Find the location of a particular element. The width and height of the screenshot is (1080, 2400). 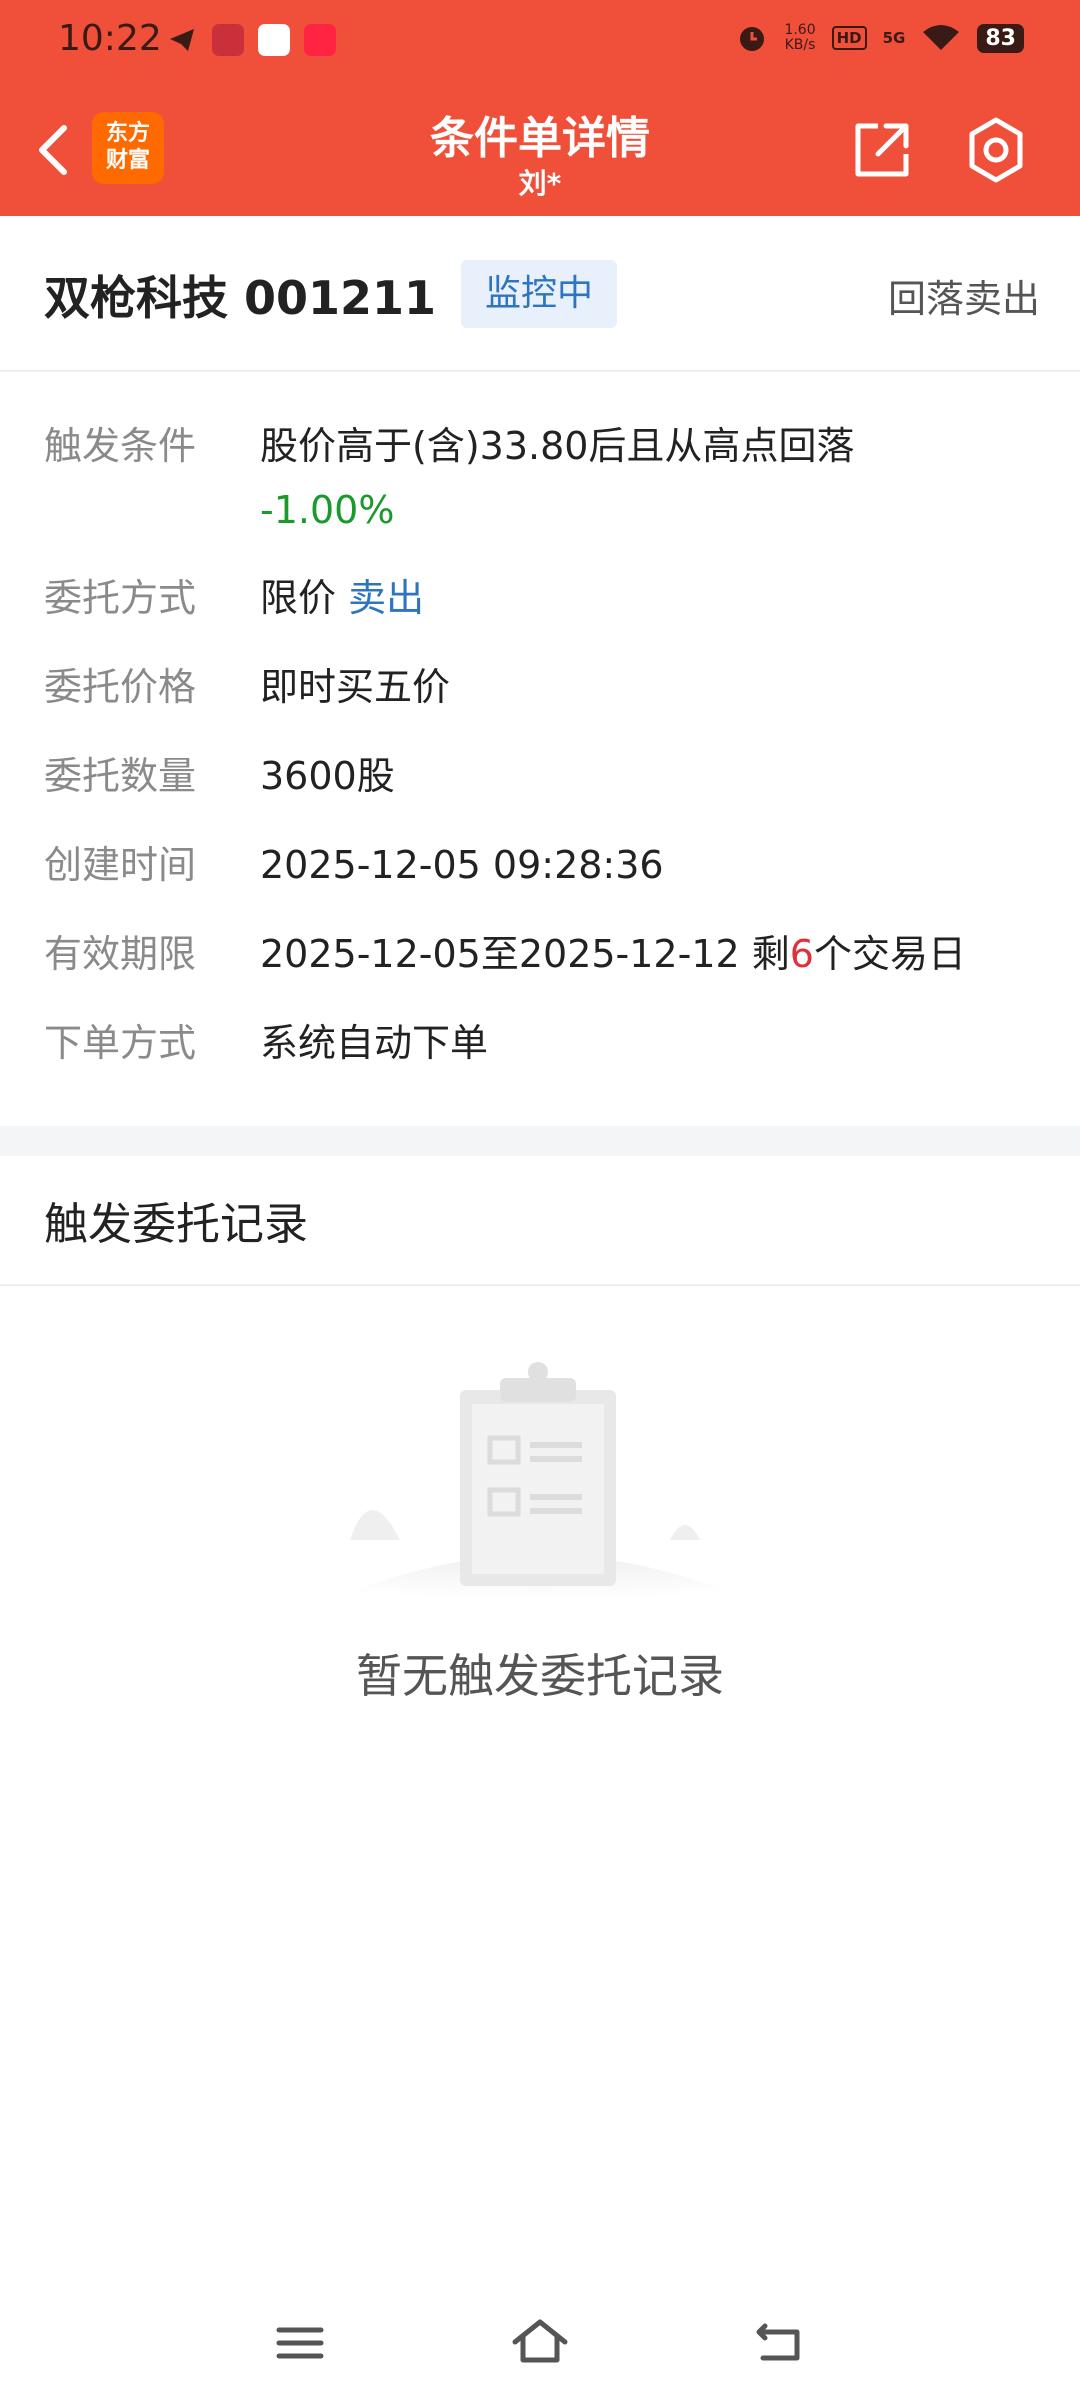

net-speed: 1.60 KB/s is located at coordinates (799, 38).